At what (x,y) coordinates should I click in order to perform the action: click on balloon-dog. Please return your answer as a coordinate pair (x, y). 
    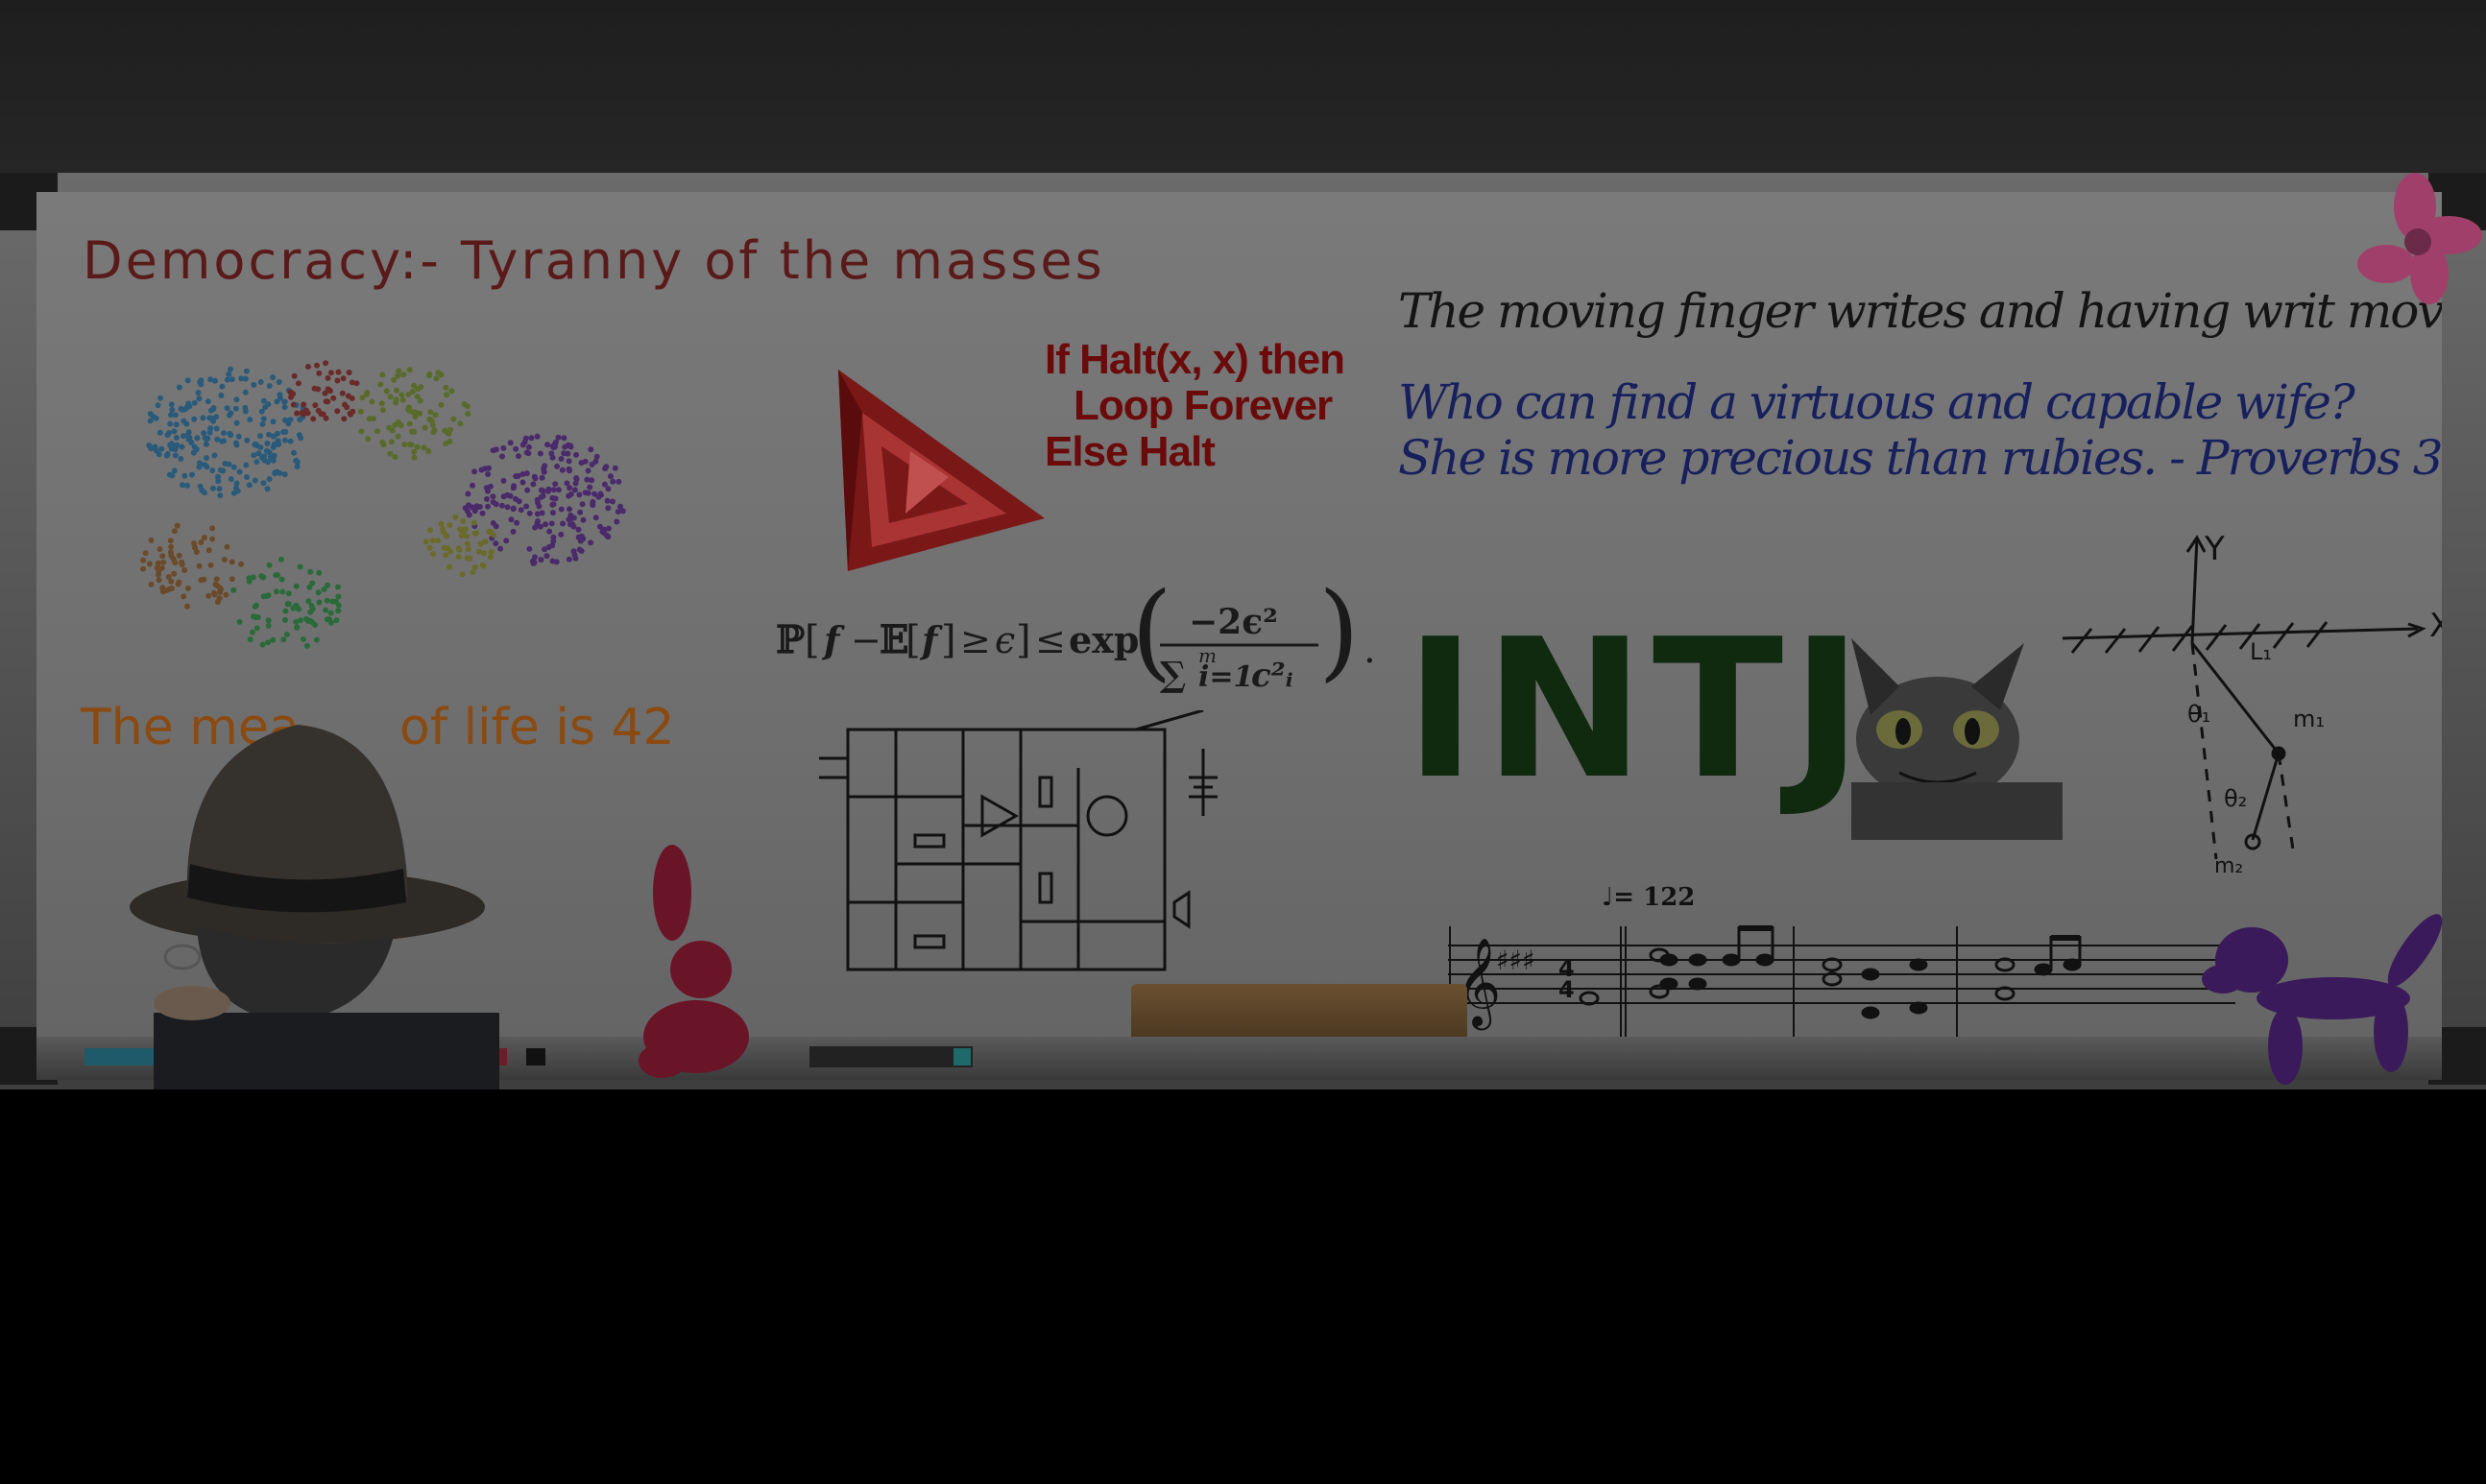
    Looking at the image, I should click on (2322, 1000).